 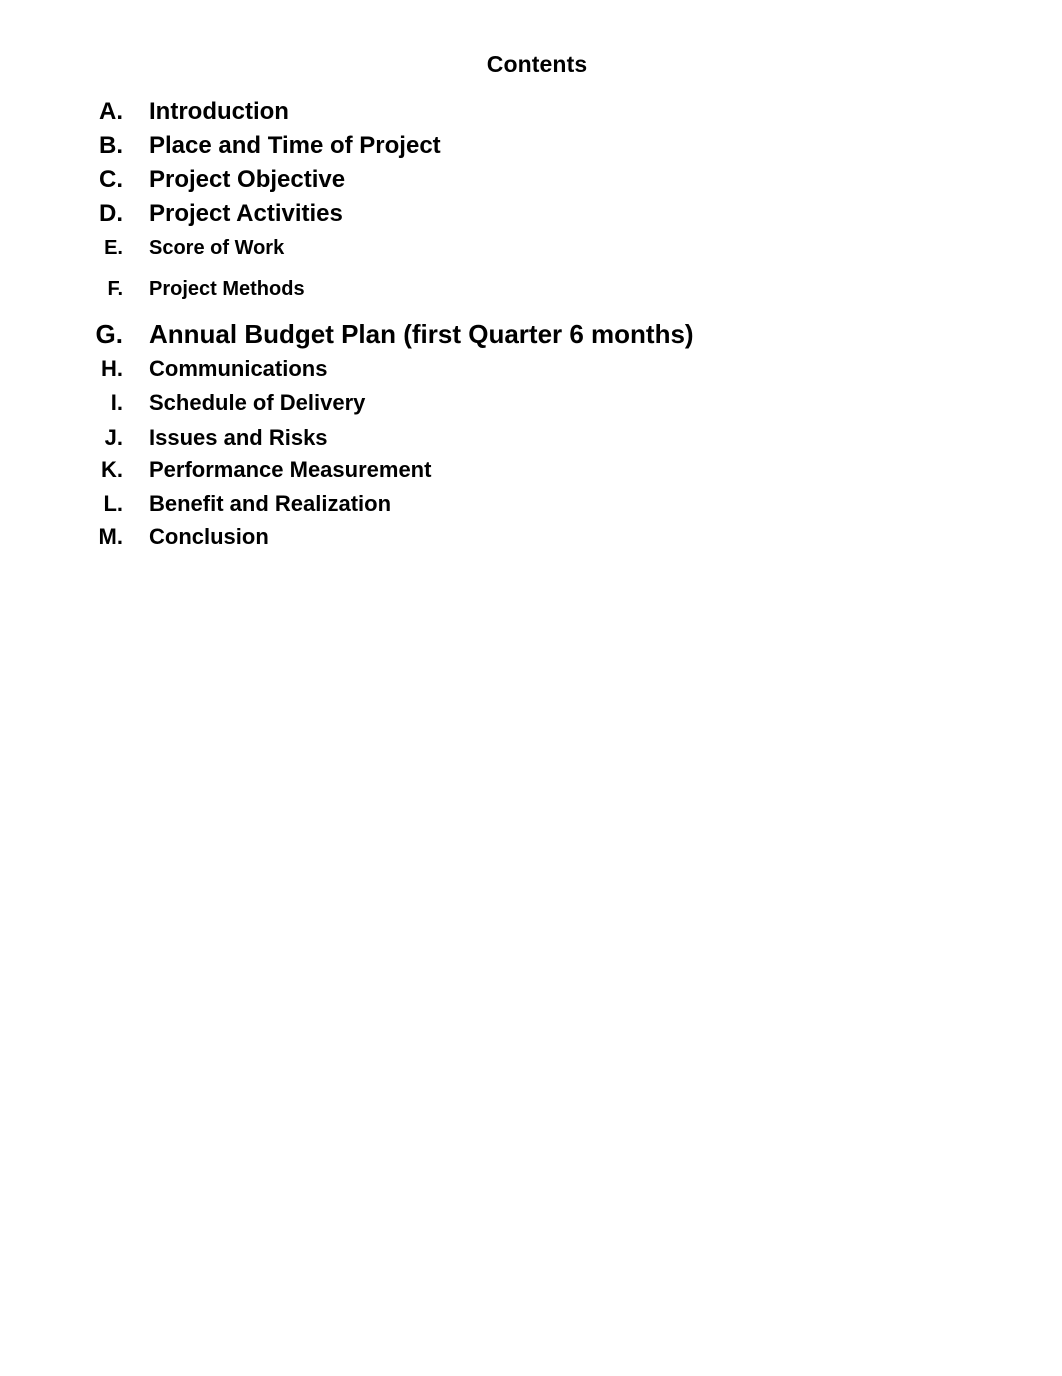 I want to click on toc-marker: E., so click(x=113, y=248).